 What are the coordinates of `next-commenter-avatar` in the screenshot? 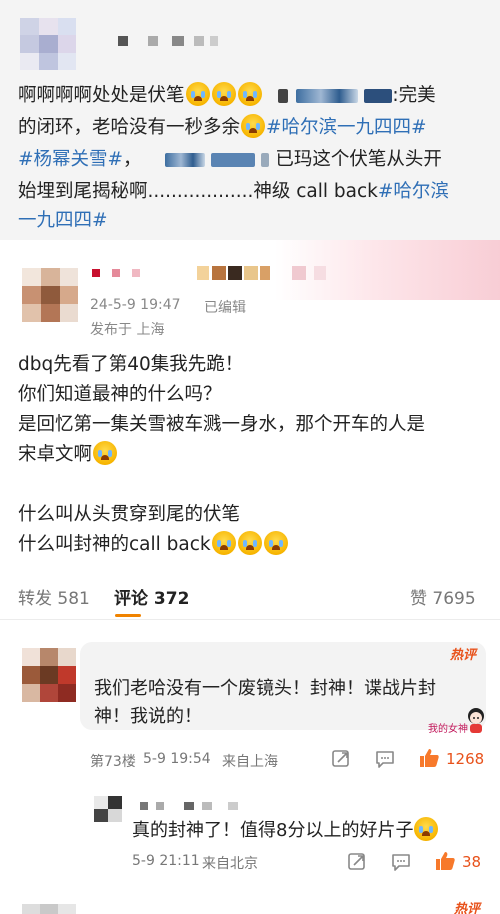 It's located at (49, 909).